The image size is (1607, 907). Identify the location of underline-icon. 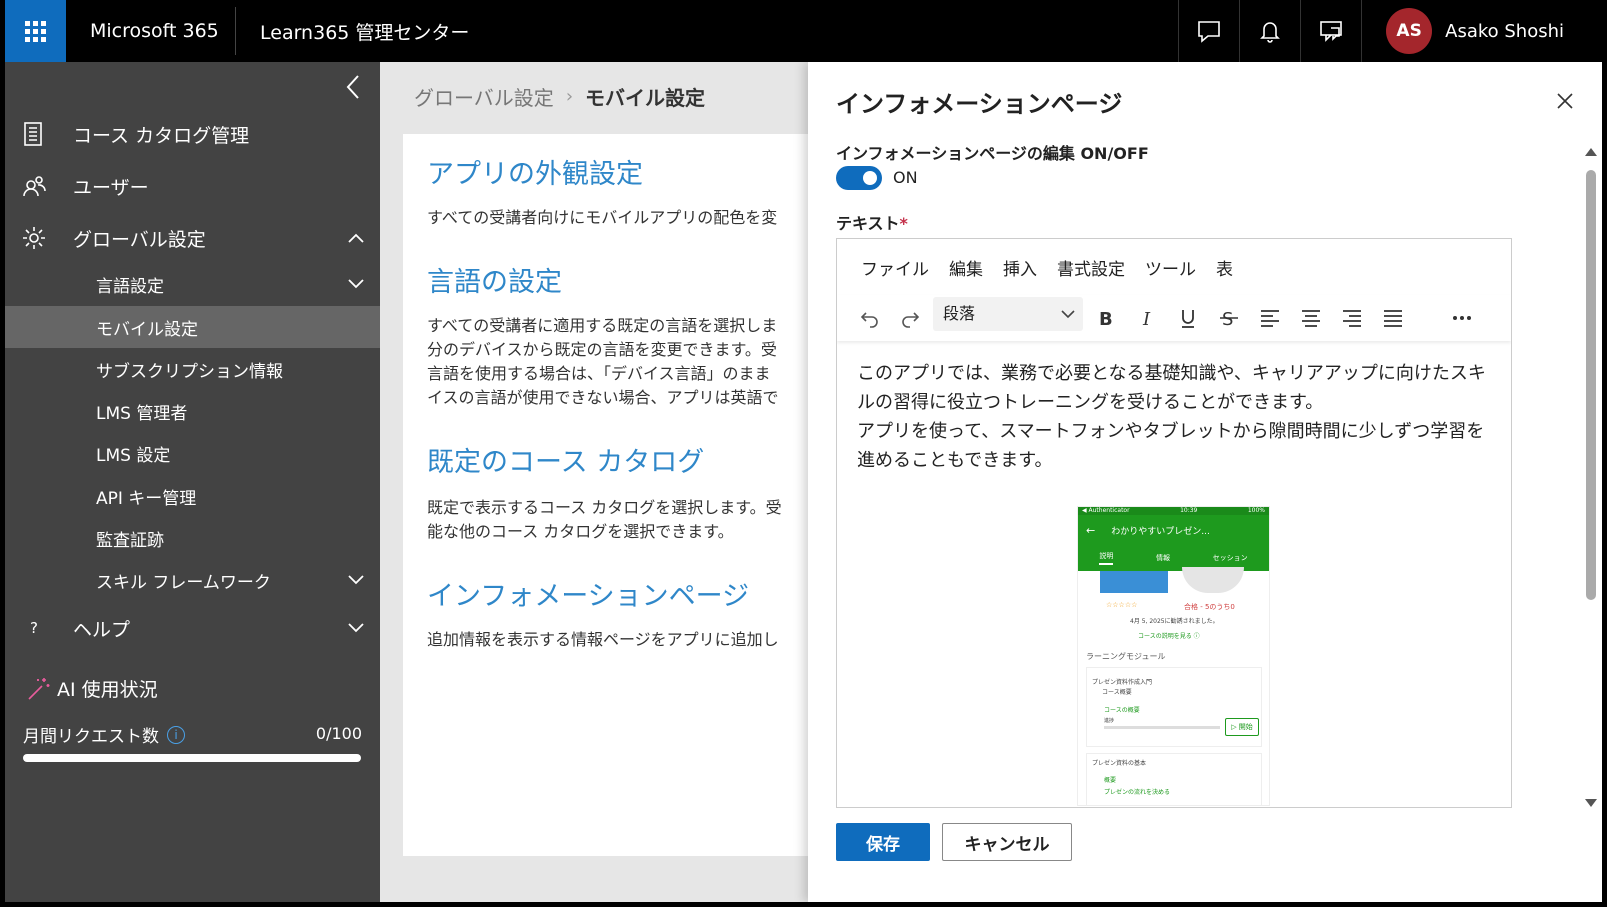
(1188, 318).